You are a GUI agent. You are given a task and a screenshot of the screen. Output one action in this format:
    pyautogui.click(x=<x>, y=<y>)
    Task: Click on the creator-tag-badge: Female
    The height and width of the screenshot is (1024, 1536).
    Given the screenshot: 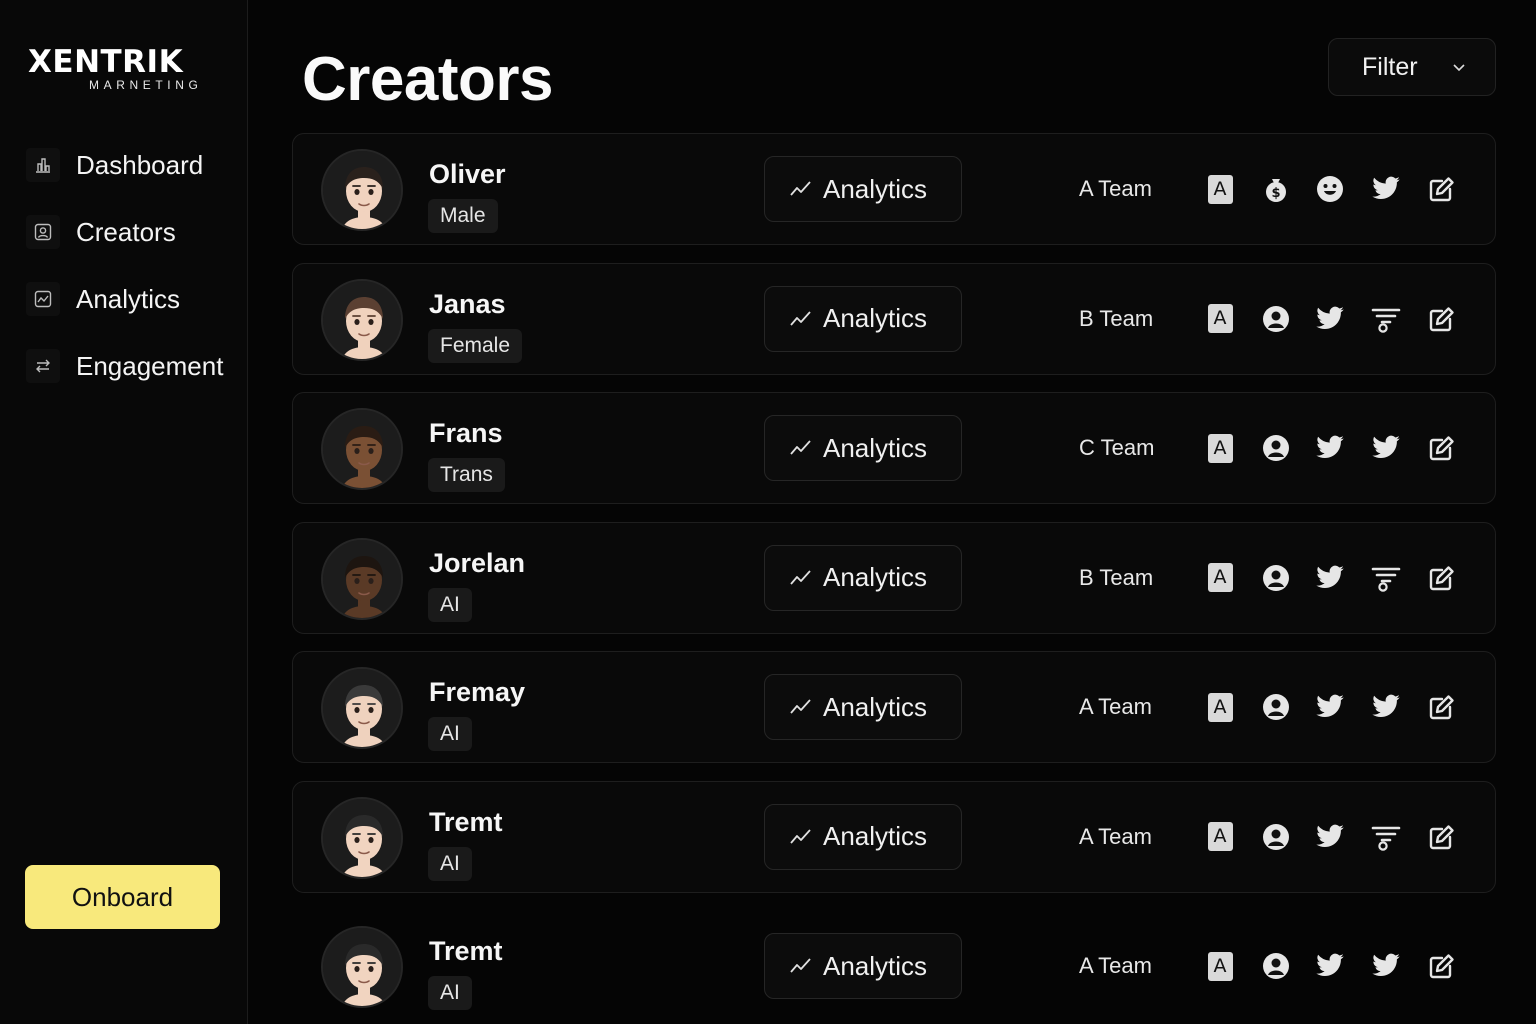 What is the action you would take?
    pyautogui.click(x=475, y=345)
    